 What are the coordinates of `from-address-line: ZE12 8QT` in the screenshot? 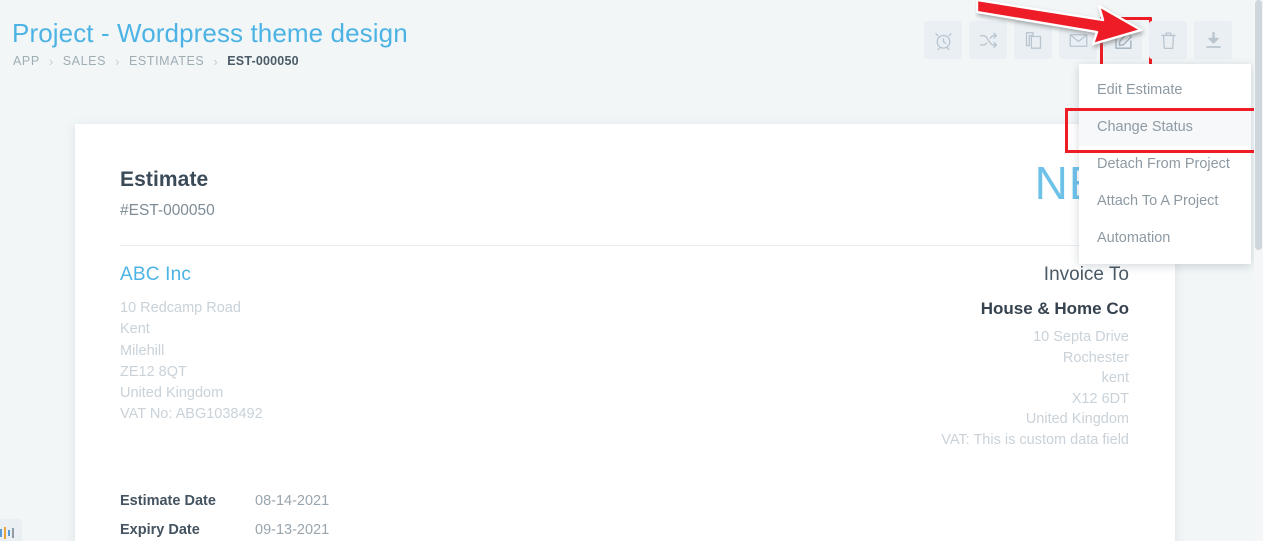 It's located at (153, 371).